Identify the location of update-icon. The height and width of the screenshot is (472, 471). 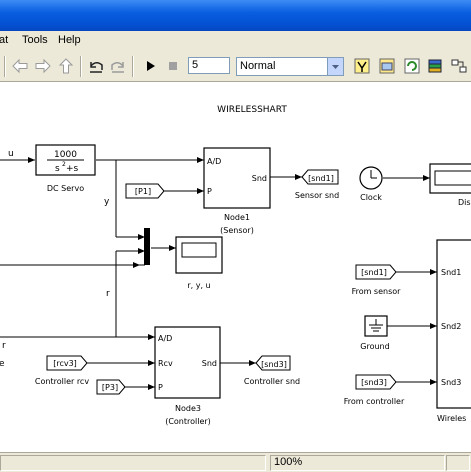
(387, 66).